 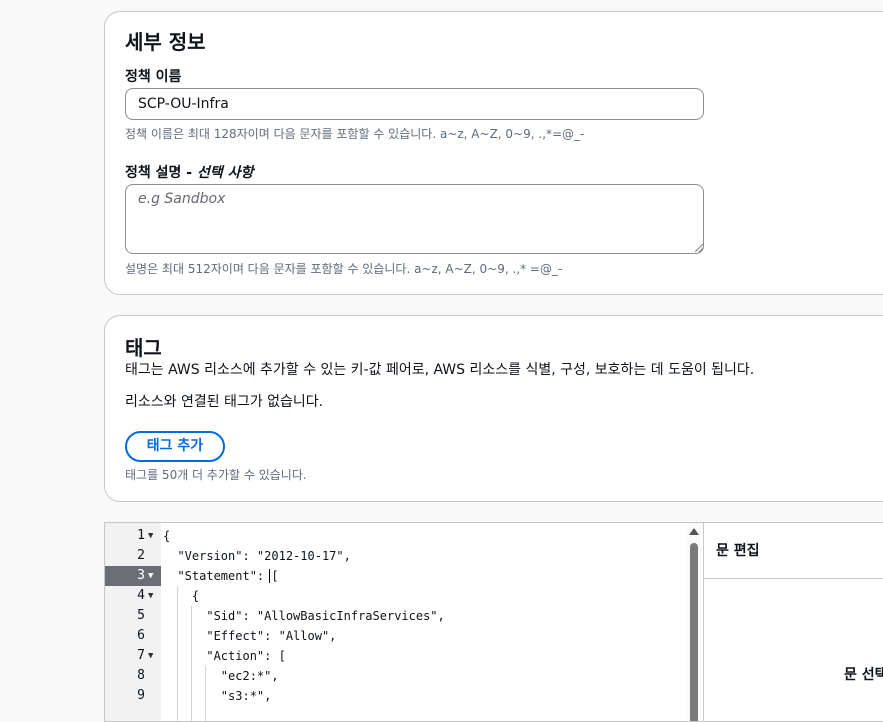 I want to click on policy-name-input: SCP-OU-Infra, so click(x=414, y=104).